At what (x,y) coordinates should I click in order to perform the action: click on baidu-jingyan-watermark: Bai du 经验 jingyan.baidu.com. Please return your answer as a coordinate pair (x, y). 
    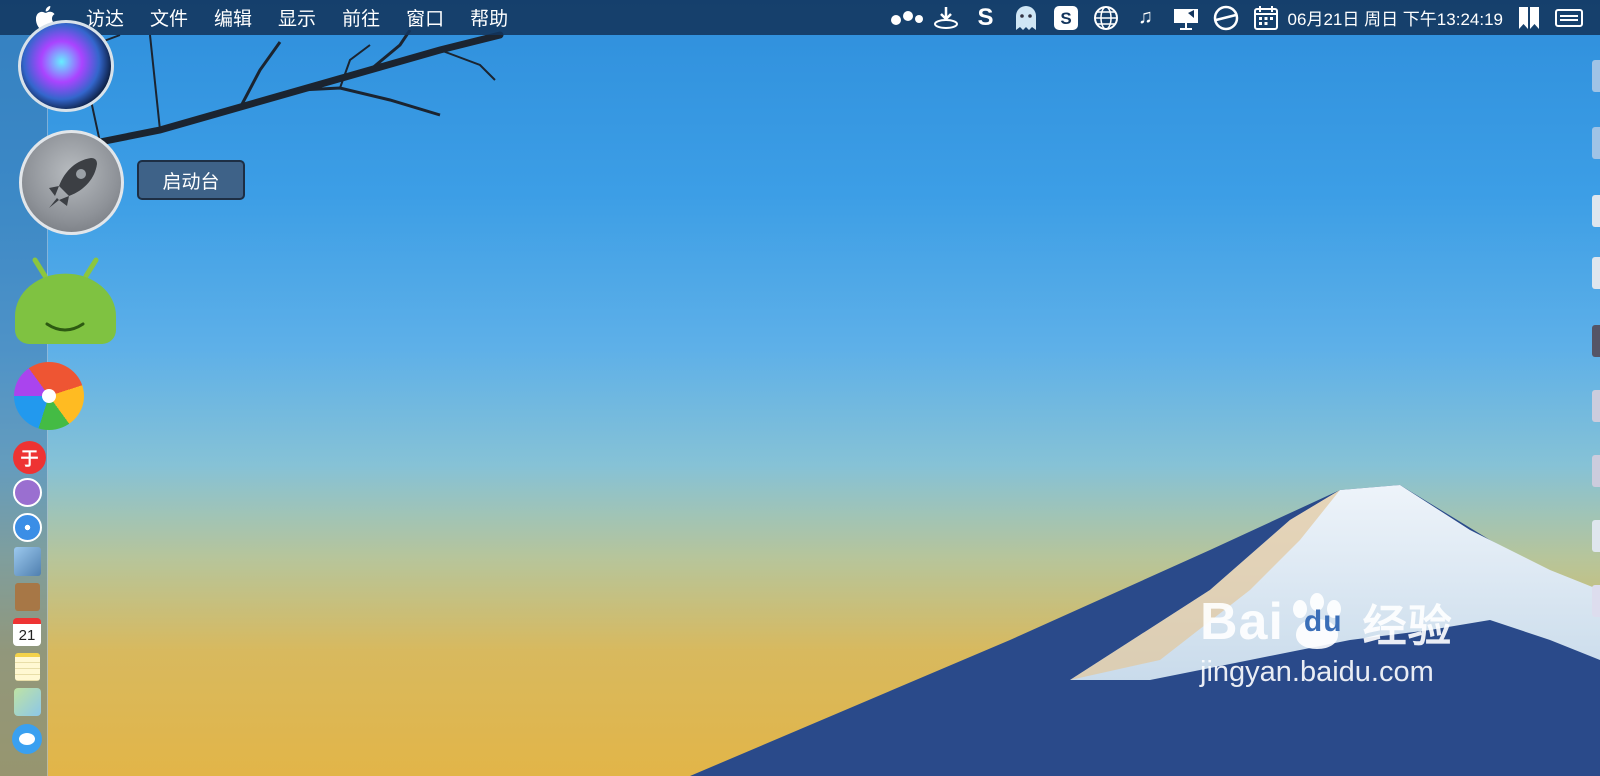
    Looking at the image, I should click on (1326, 639).